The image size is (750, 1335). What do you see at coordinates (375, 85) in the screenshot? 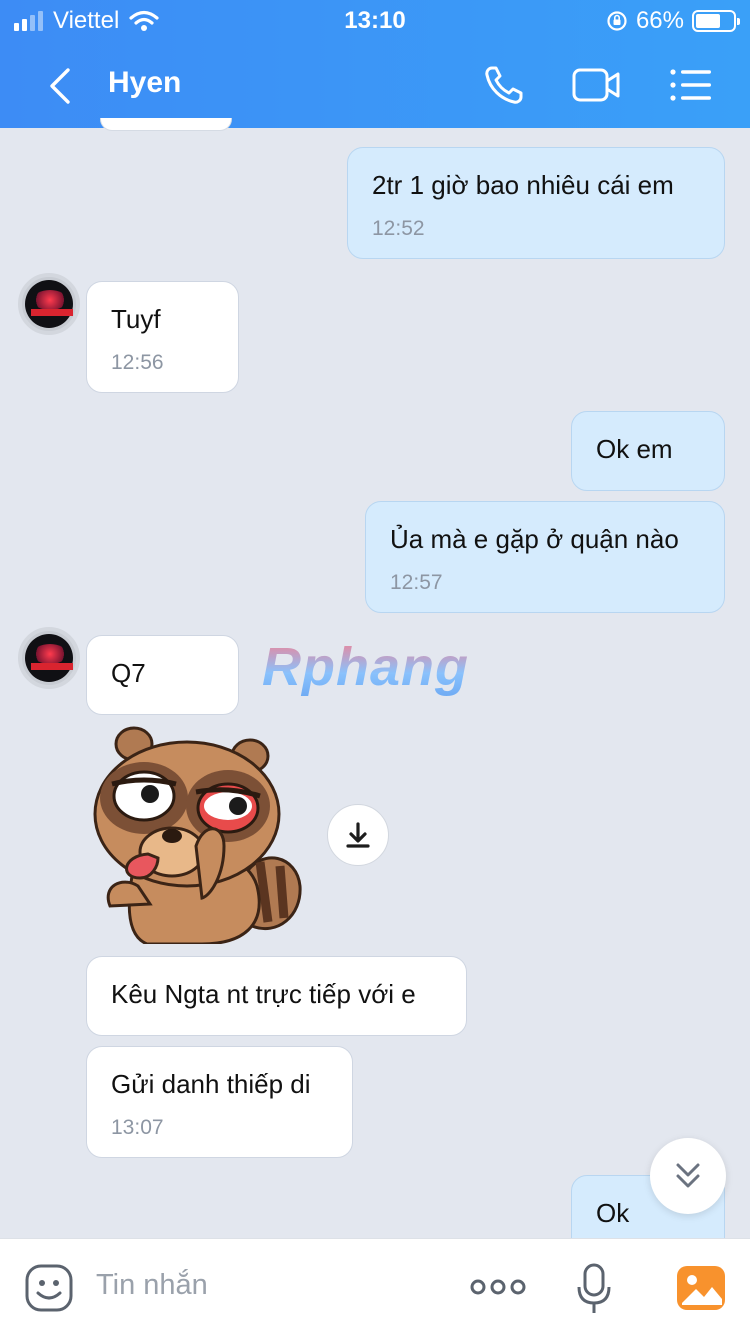
I see `chat-header: Hyen` at bounding box center [375, 85].